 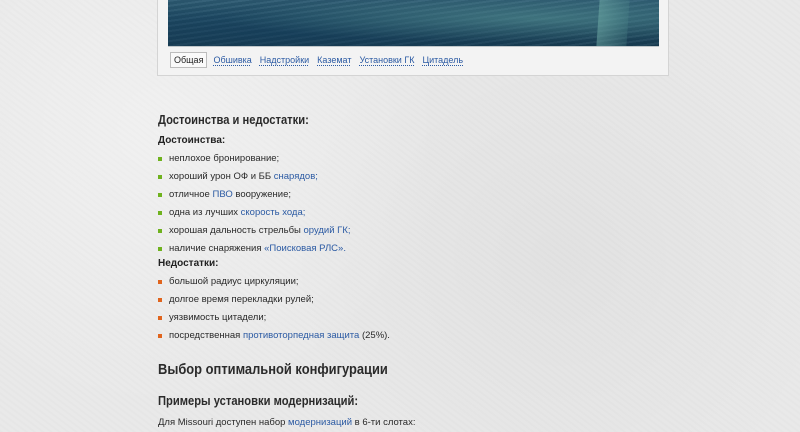 What do you see at coordinates (232, 60) in the screenshot?
I see `gallery-tab-plating: Обшивка` at bounding box center [232, 60].